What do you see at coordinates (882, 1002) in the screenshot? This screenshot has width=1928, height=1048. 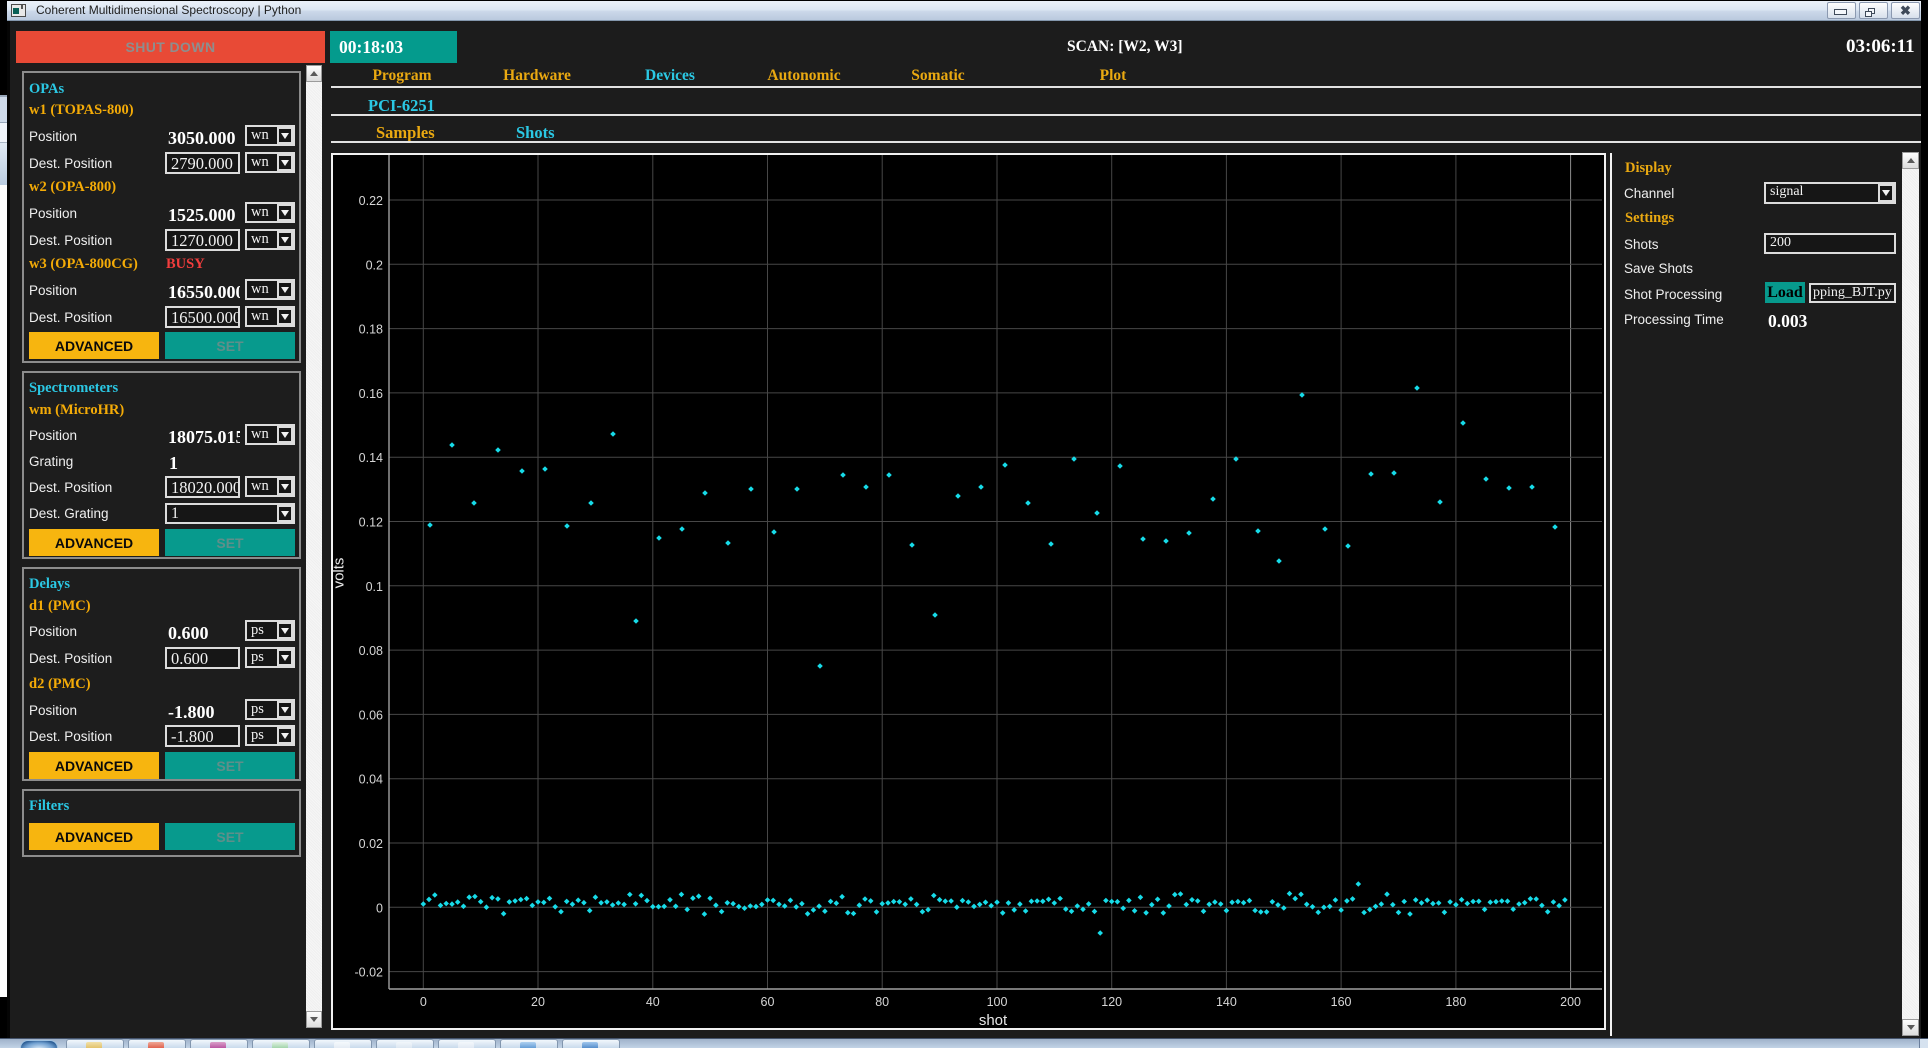 I see `svg-text: 80` at bounding box center [882, 1002].